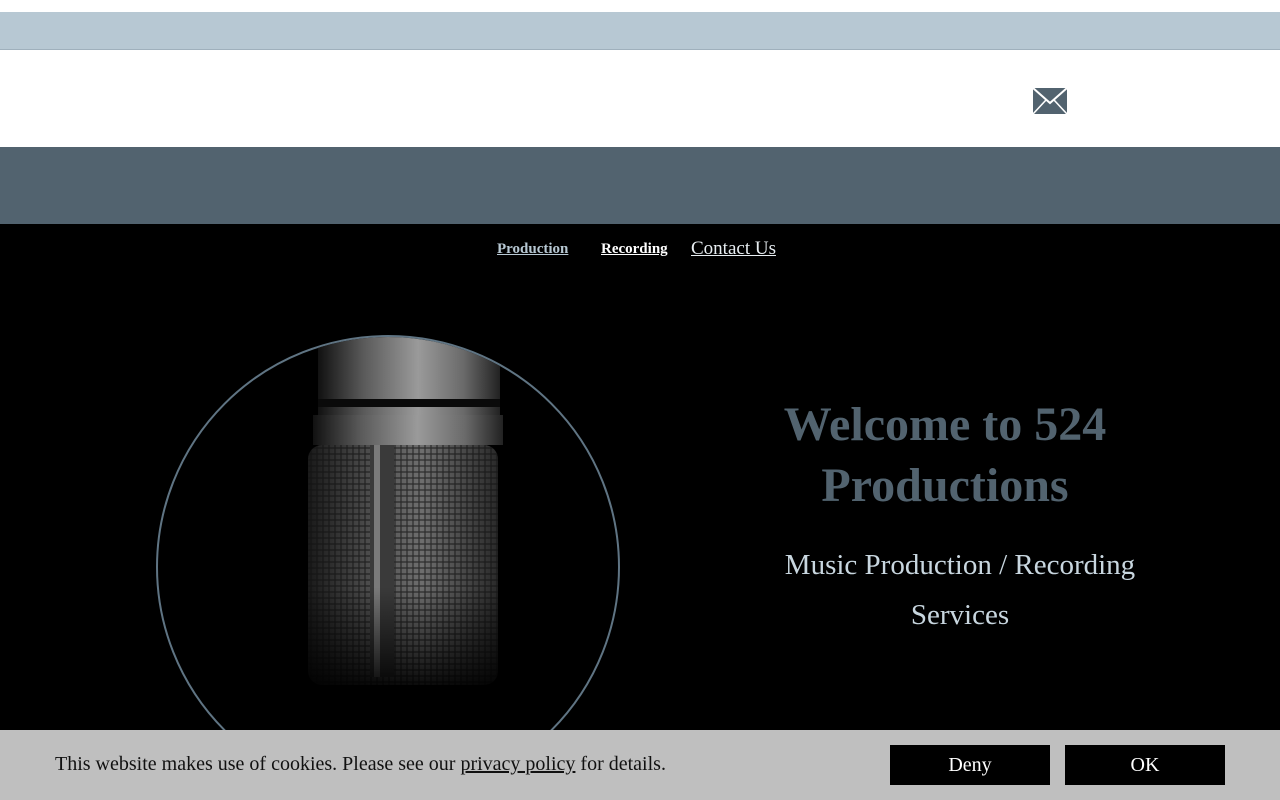 Image resolution: width=1280 pixels, height=800 pixels. I want to click on privacy-policy-link: privacy policy, so click(517, 764).